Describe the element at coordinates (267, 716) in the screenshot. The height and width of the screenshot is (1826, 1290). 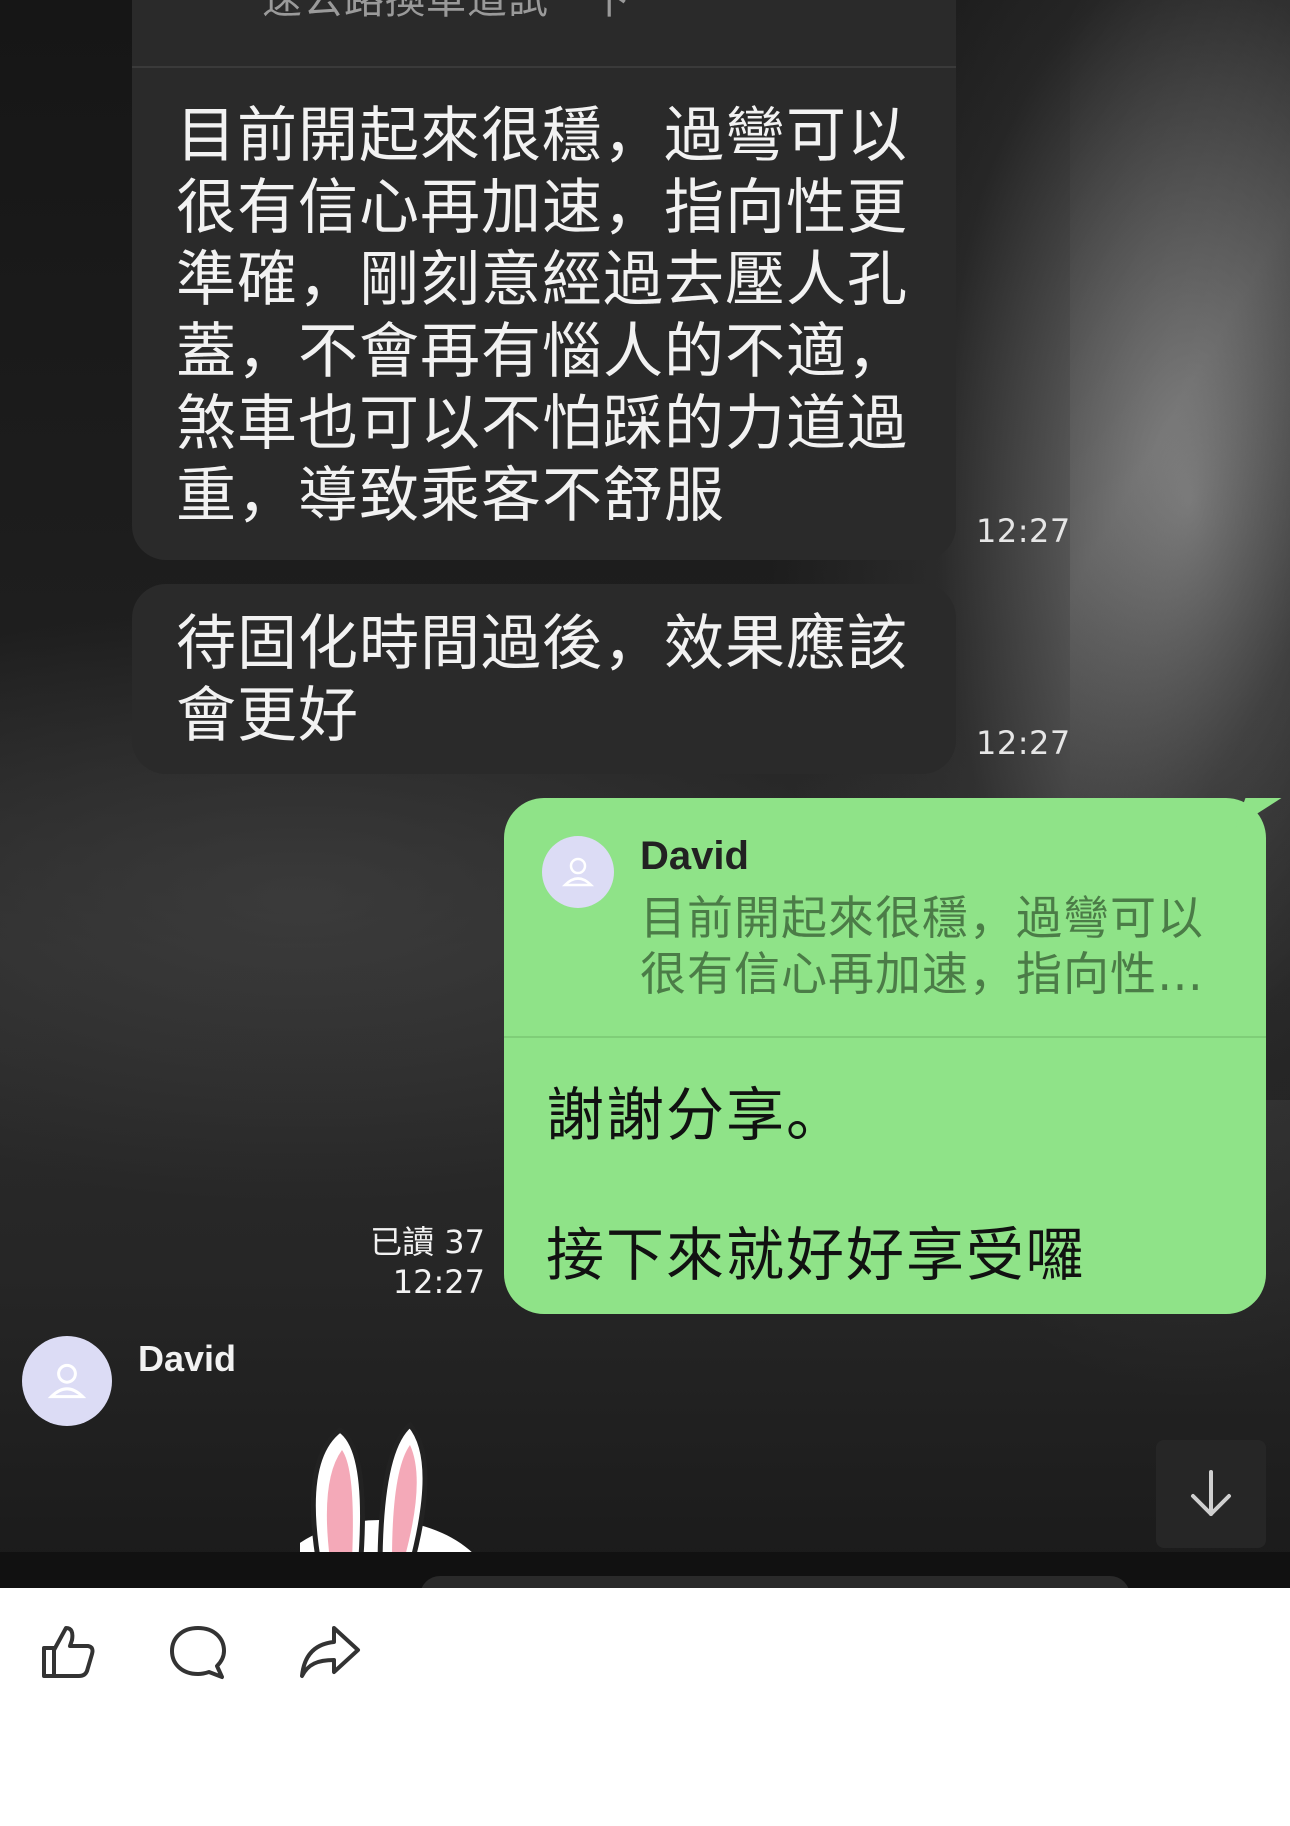
I see `message-line: 會更好` at that location.